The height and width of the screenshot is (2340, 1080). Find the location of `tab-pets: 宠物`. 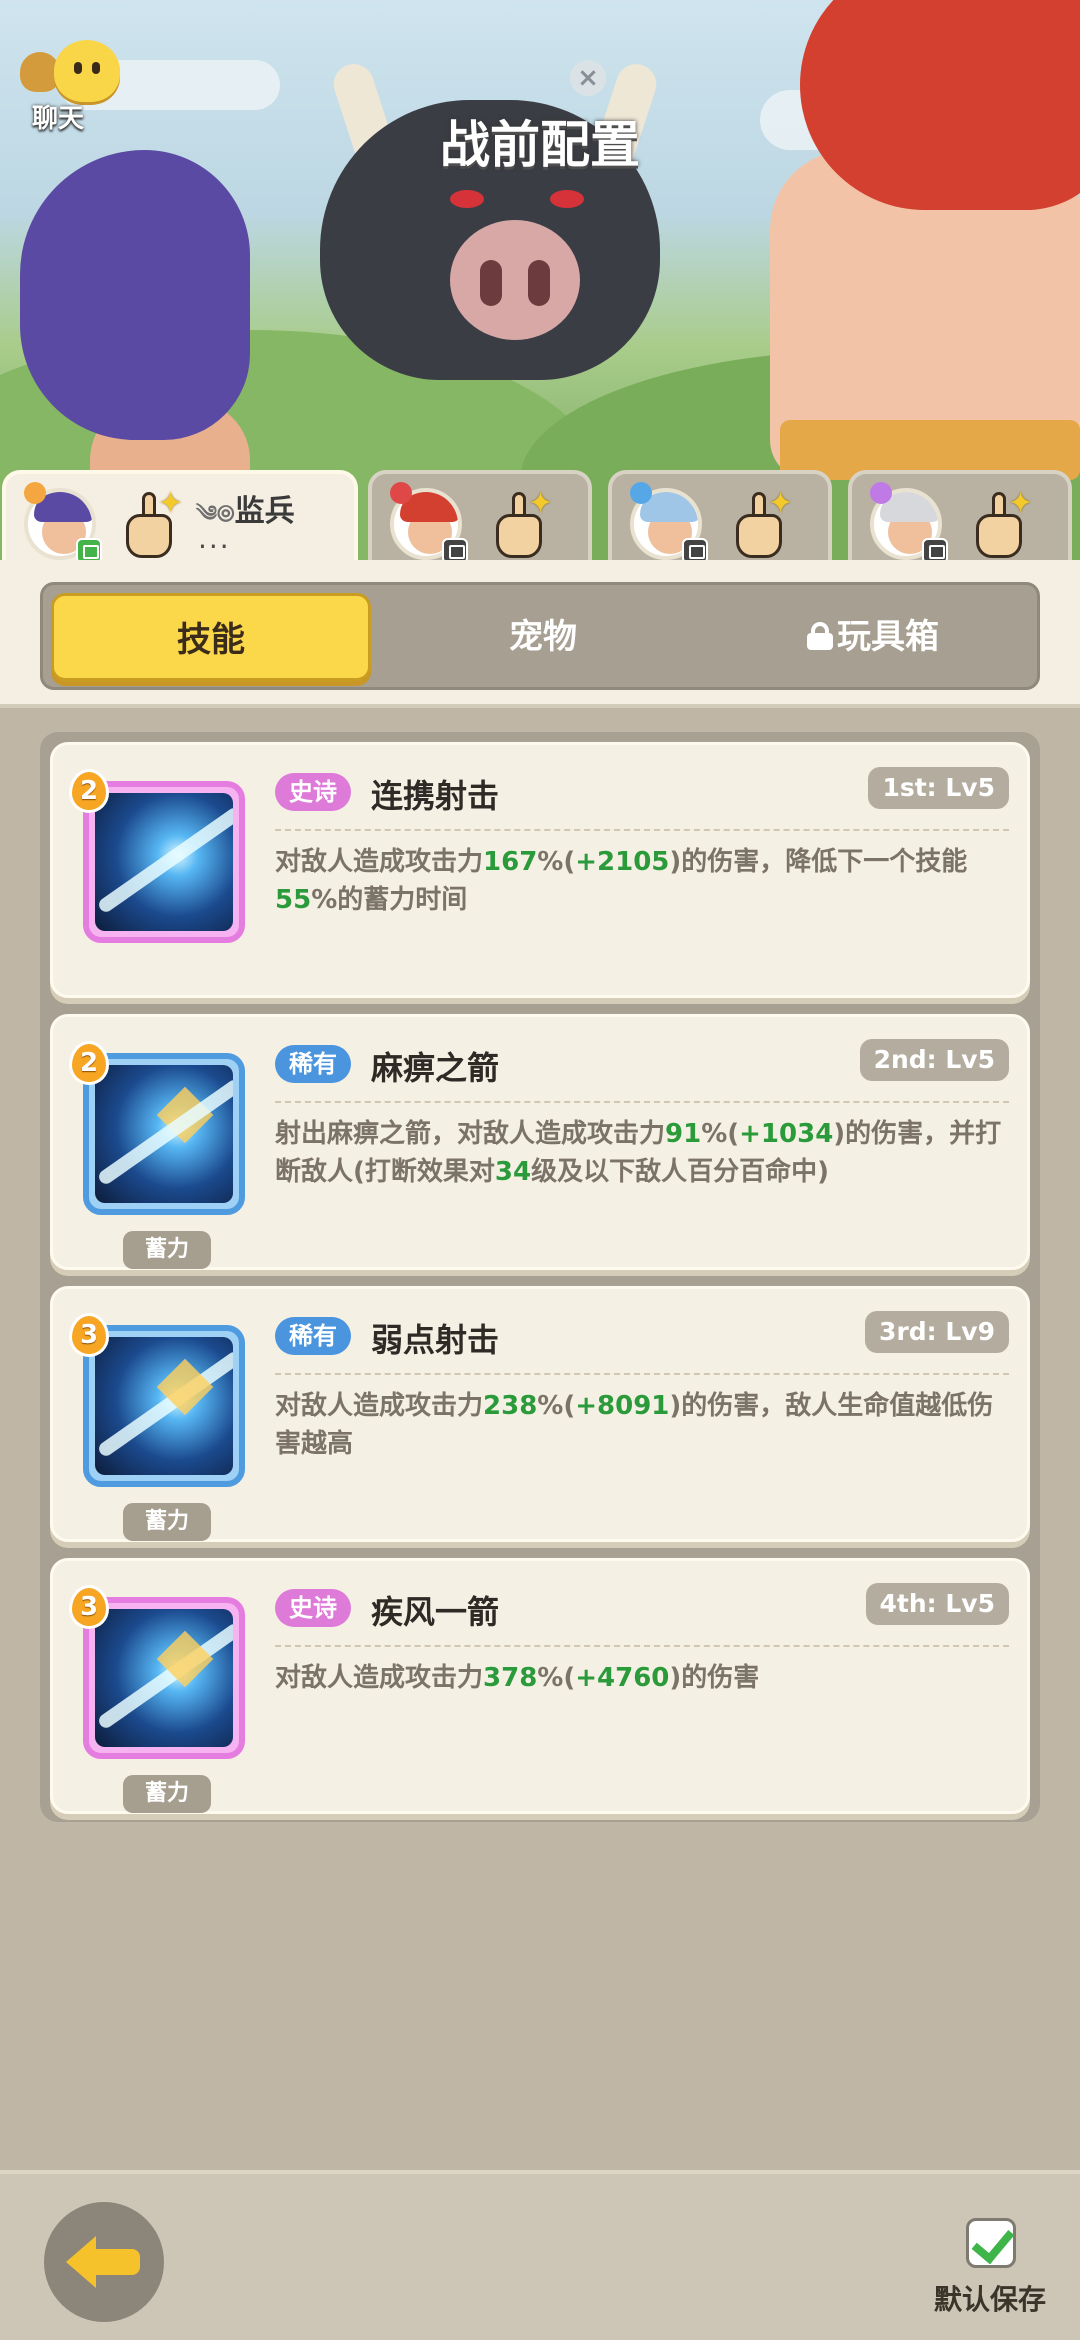

tab-pets: 宠物 is located at coordinates (543, 637).